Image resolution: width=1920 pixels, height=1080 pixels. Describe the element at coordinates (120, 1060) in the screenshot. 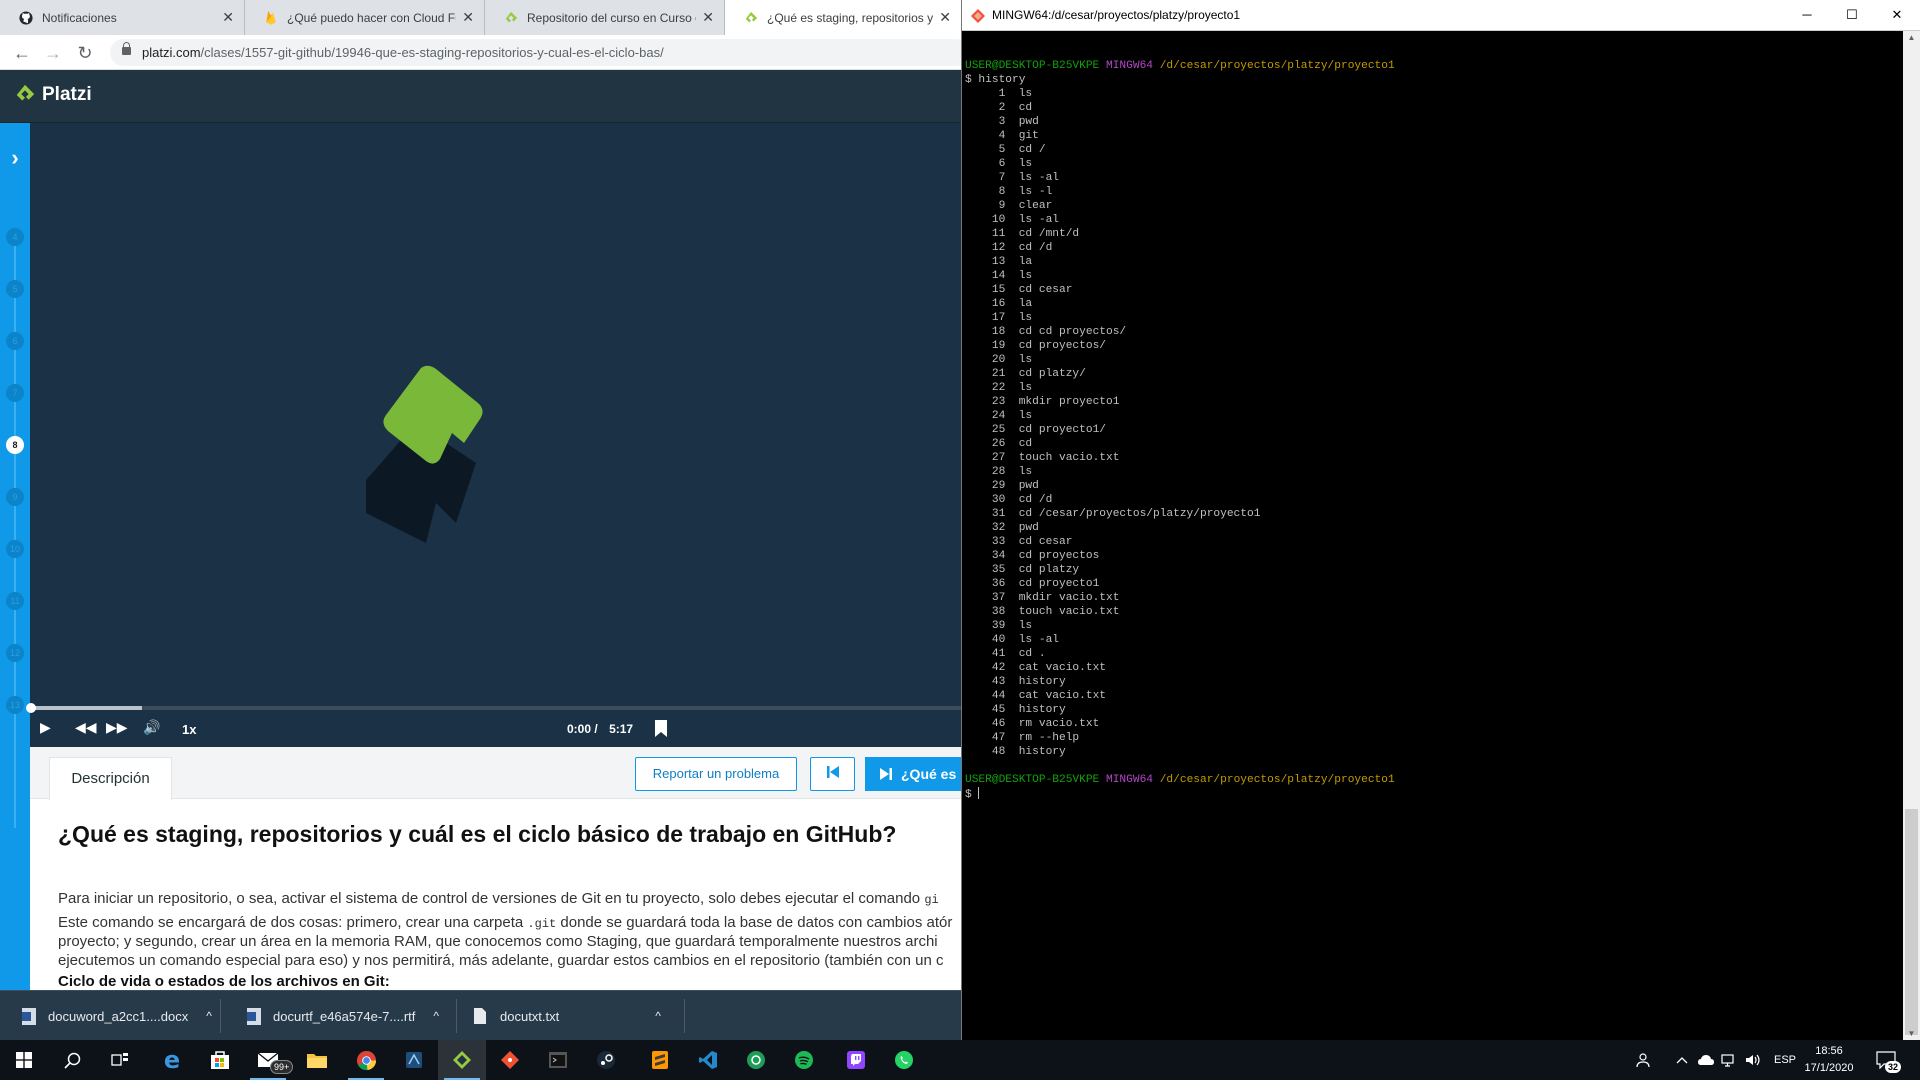

I see `task-view-icon` at that location.